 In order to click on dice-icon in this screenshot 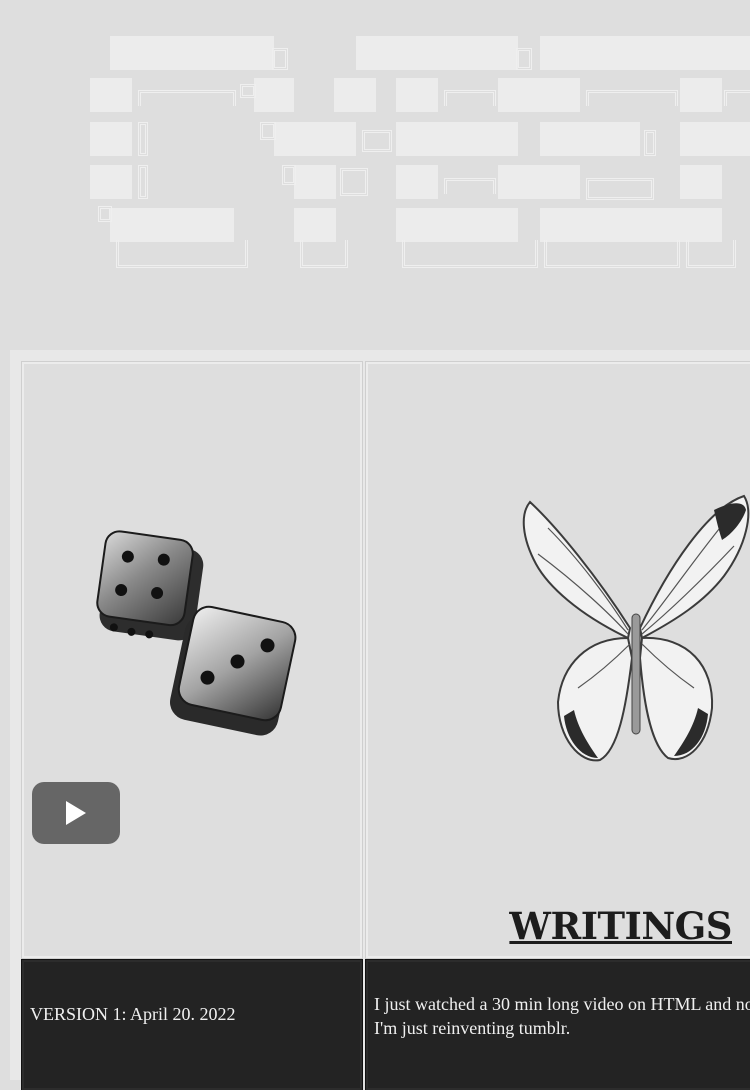, I will do `click(196, 633)`.